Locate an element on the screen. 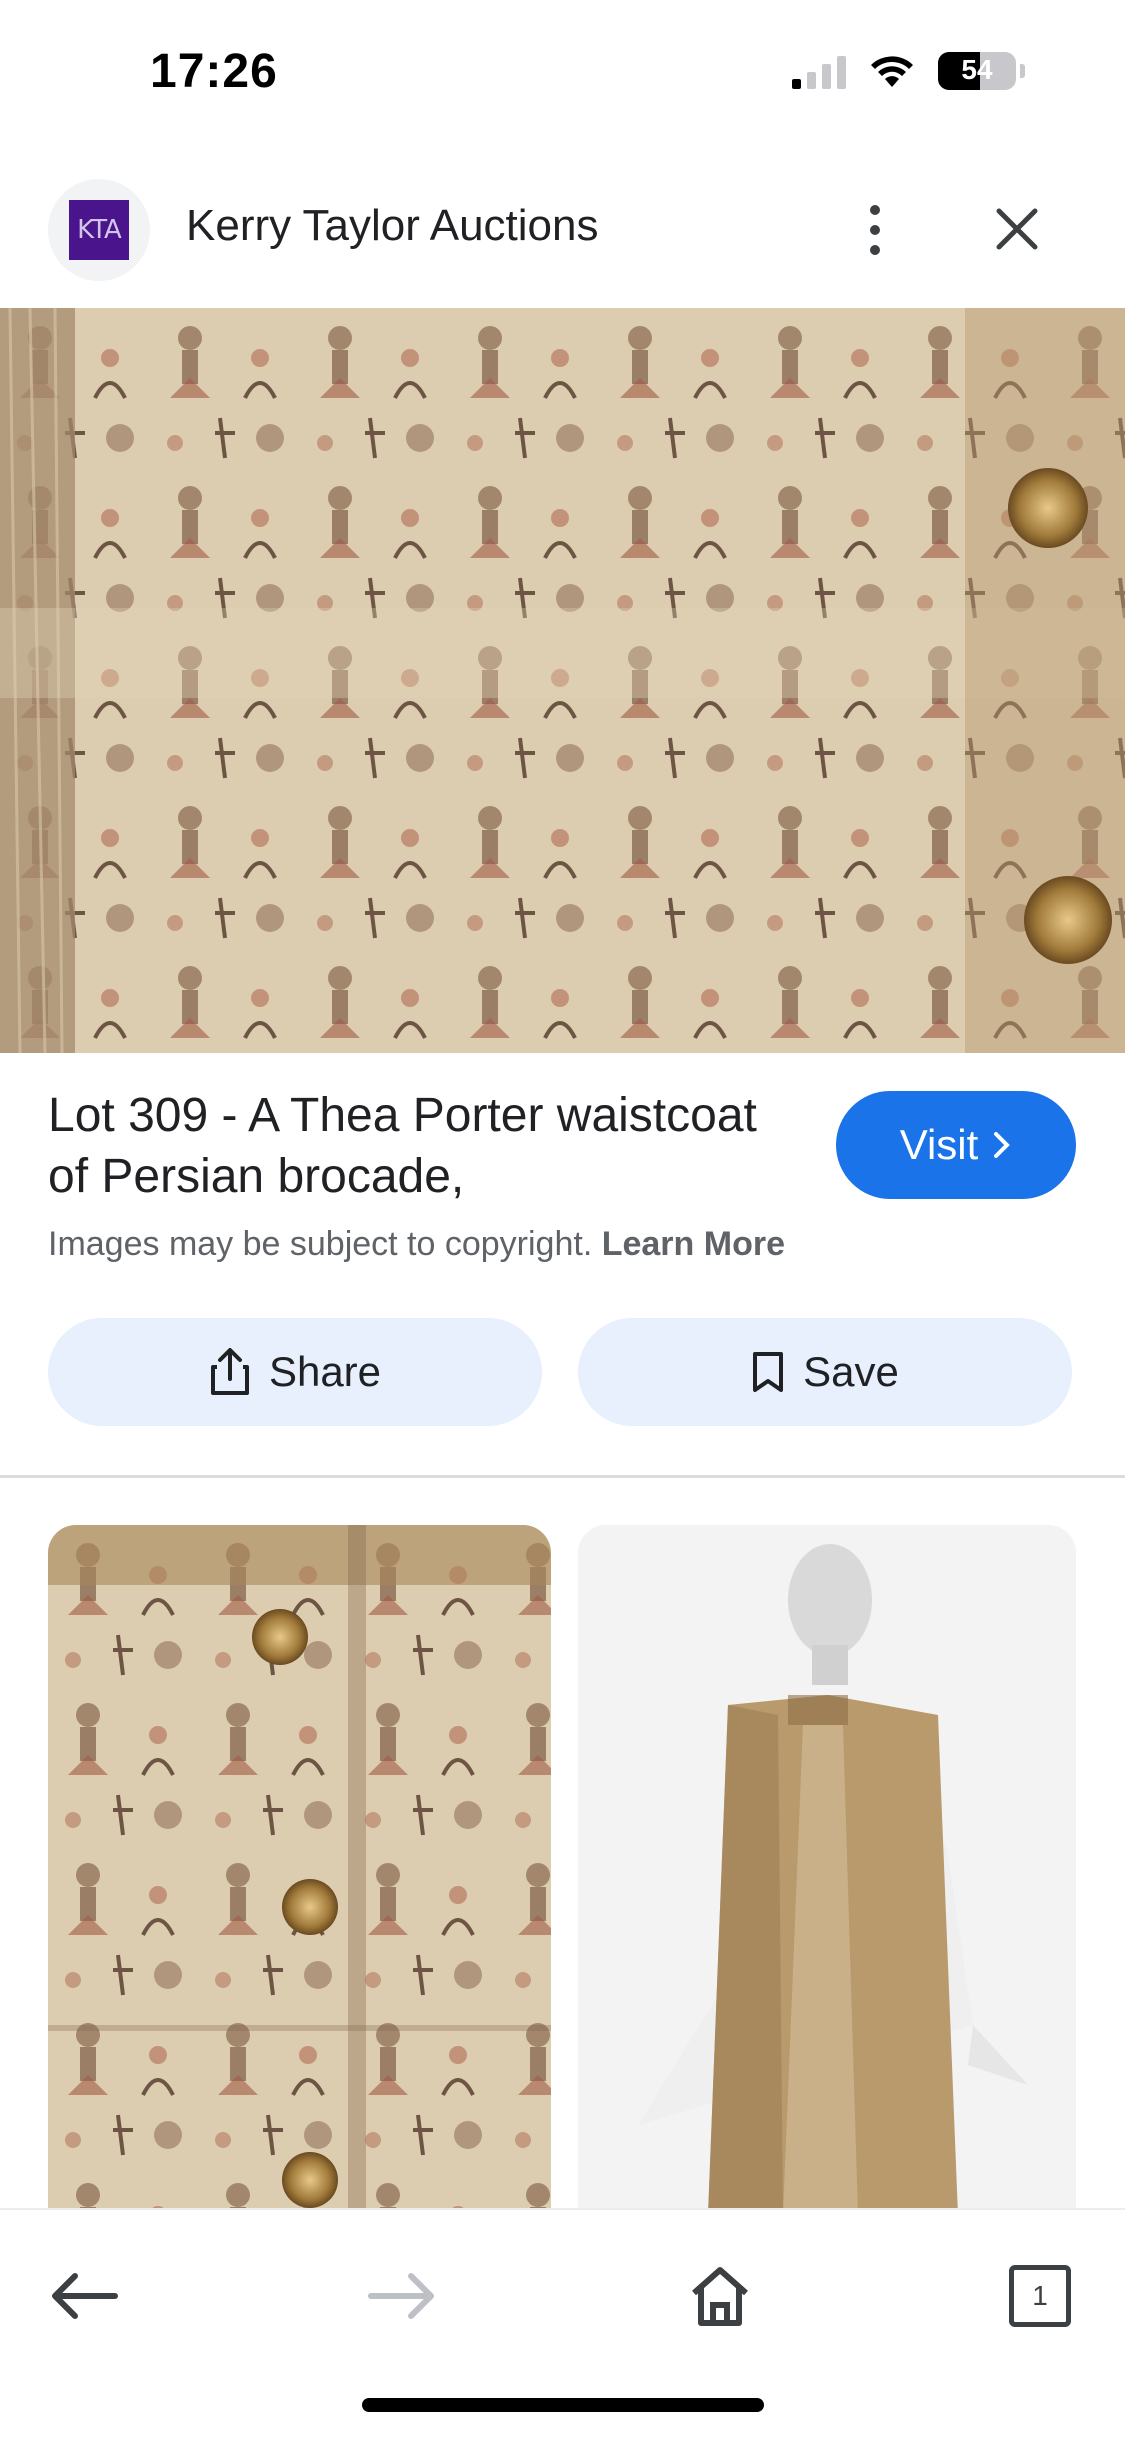  close-icon is located at coordinates (1017, 229).